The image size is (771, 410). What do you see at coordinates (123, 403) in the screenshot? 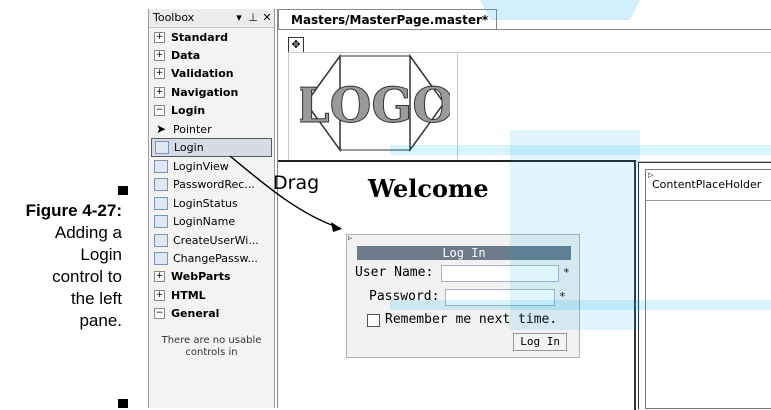
I see `caption-rule-bottom` at bounding box center [123, 403].